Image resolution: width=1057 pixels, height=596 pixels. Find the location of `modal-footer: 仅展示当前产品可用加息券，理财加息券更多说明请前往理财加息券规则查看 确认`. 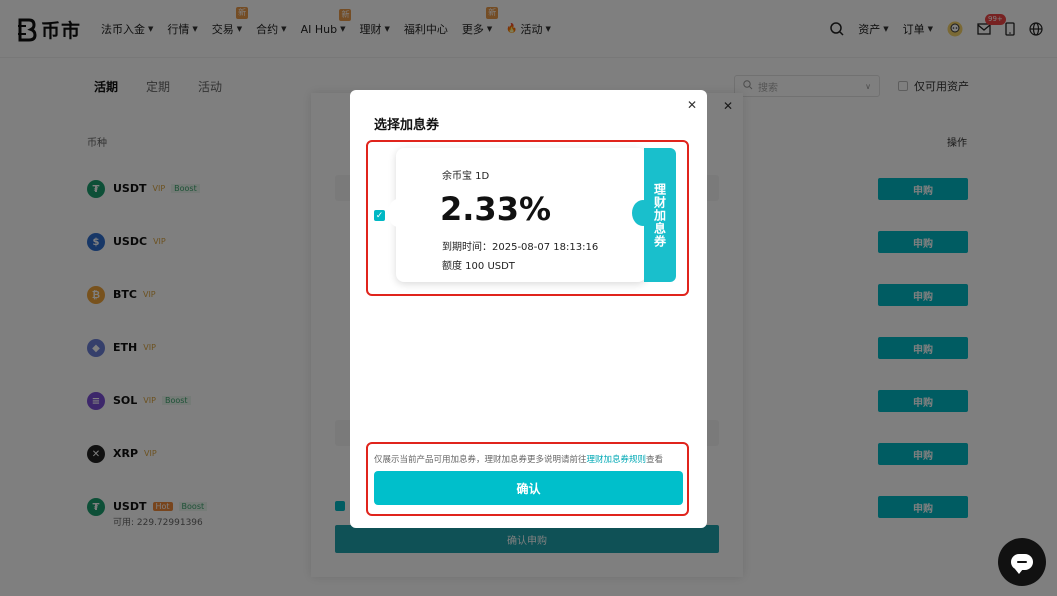

modal-footer: 仅展示当前产品可用加息券，理财加息券更多说明请前往理财加息券规则查看 确认 is located at coordinates (527, 479).